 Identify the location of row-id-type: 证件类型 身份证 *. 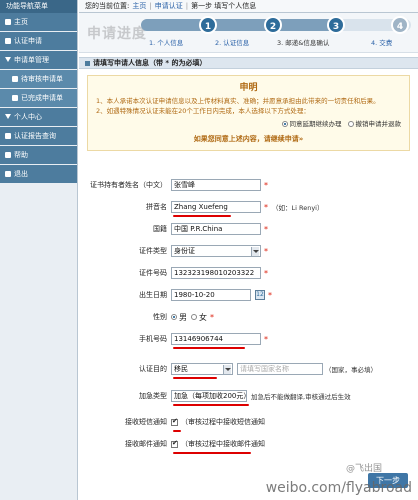
(248, 251).